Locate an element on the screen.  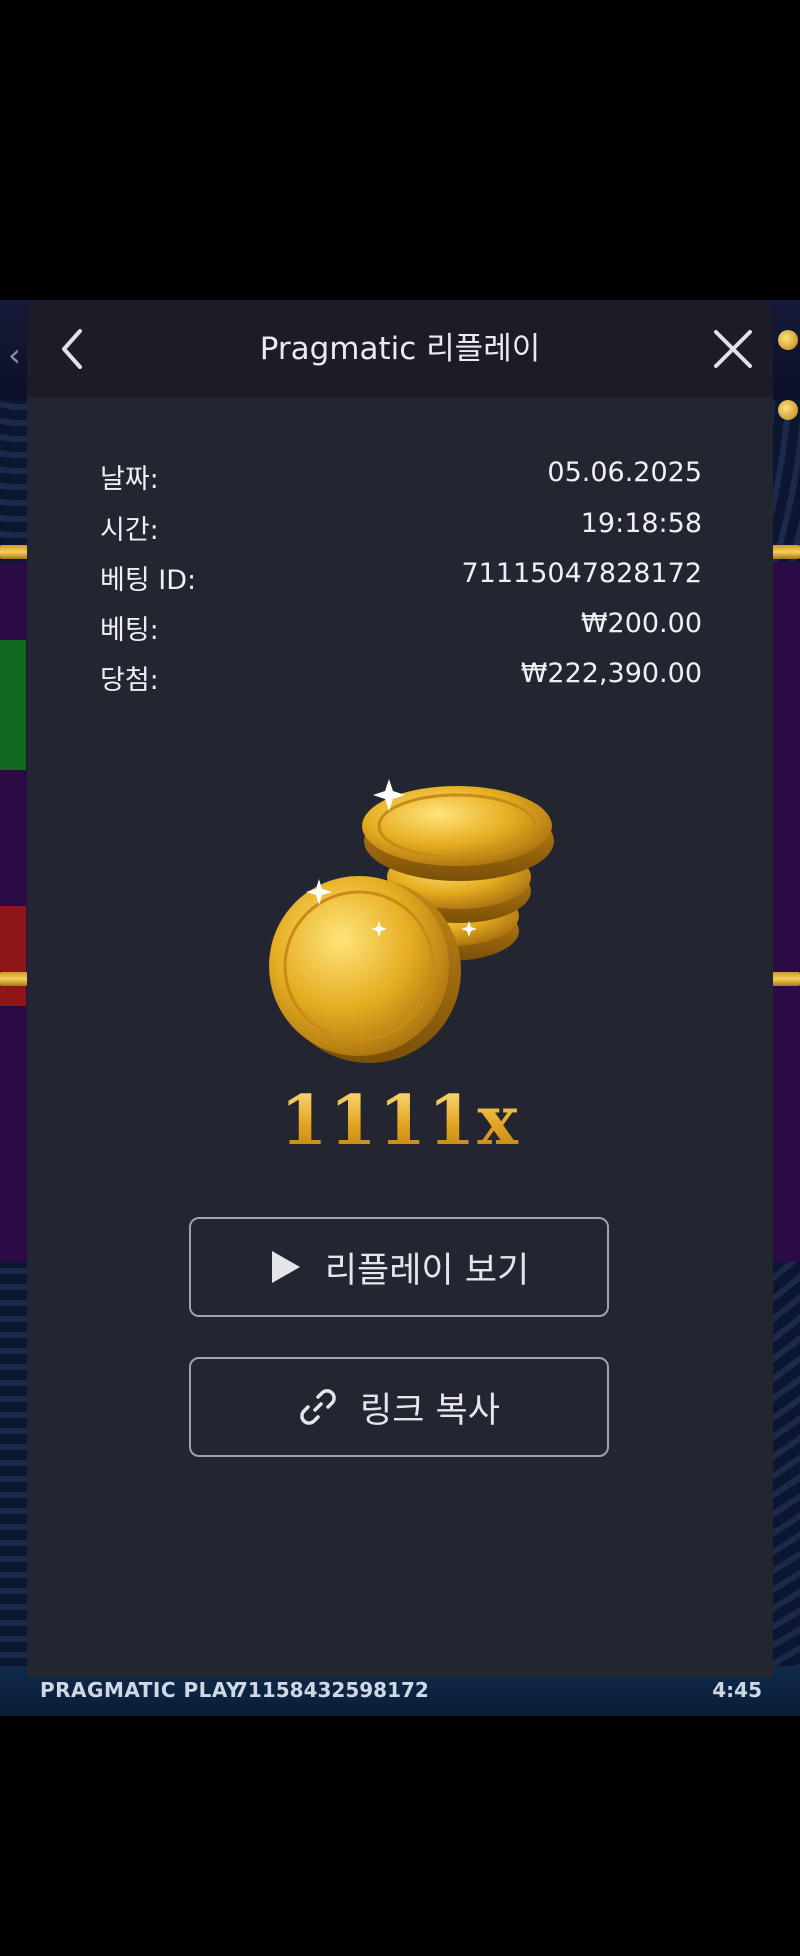
watch-replay-button: 리플레이 보기 is located at coordinates (399, 1267).